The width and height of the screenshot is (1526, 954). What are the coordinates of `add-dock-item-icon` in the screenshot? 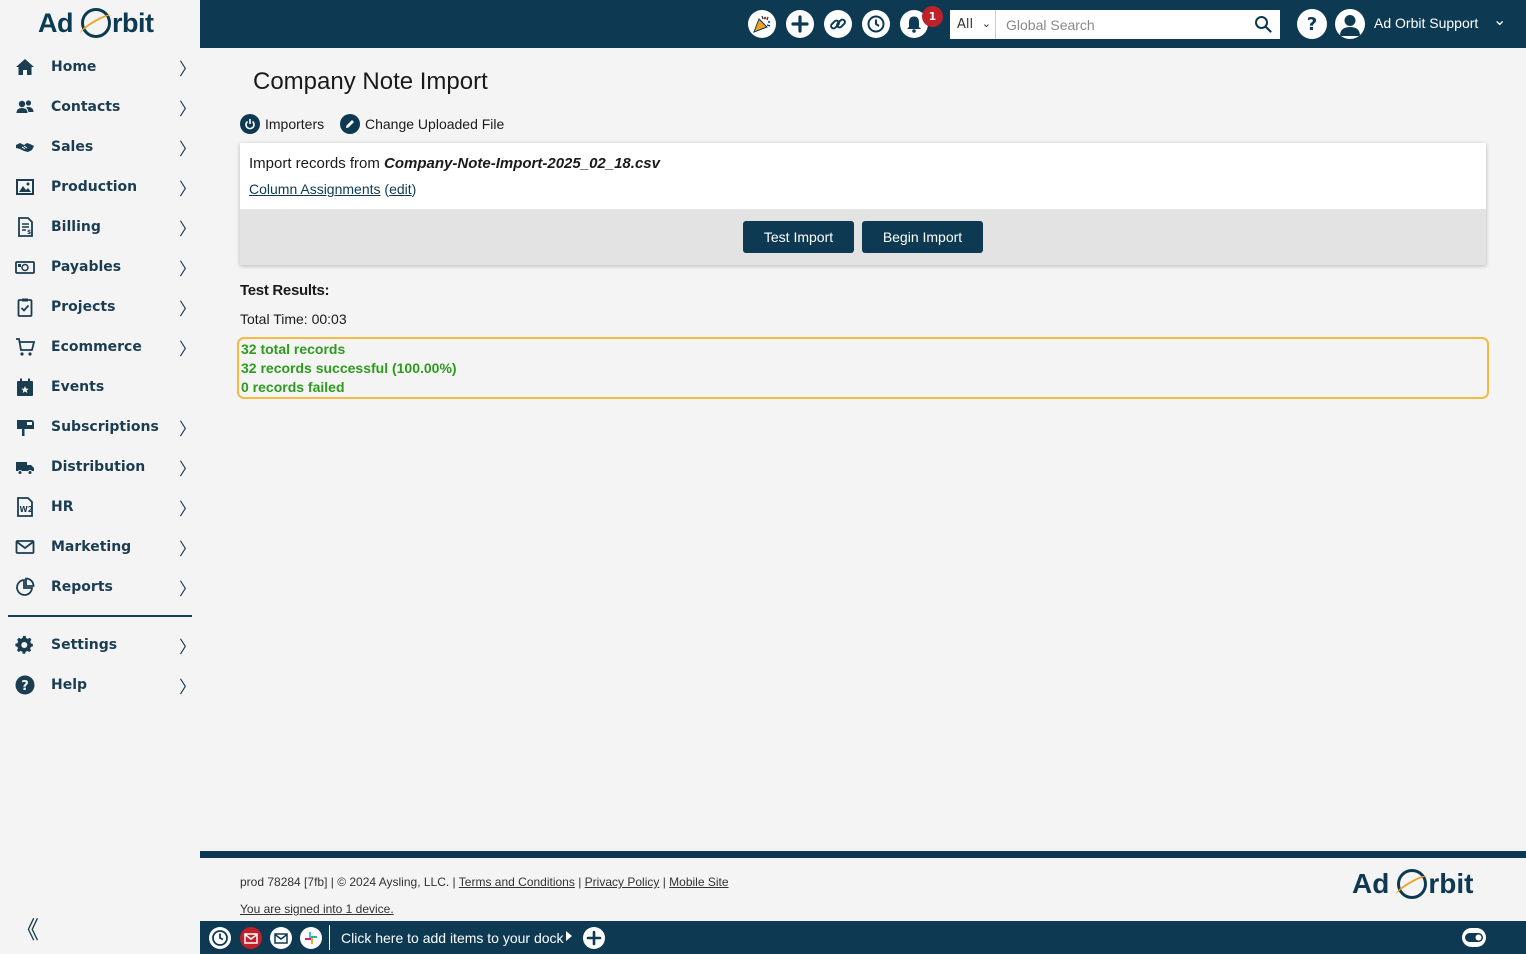 It's located at (594, 938).